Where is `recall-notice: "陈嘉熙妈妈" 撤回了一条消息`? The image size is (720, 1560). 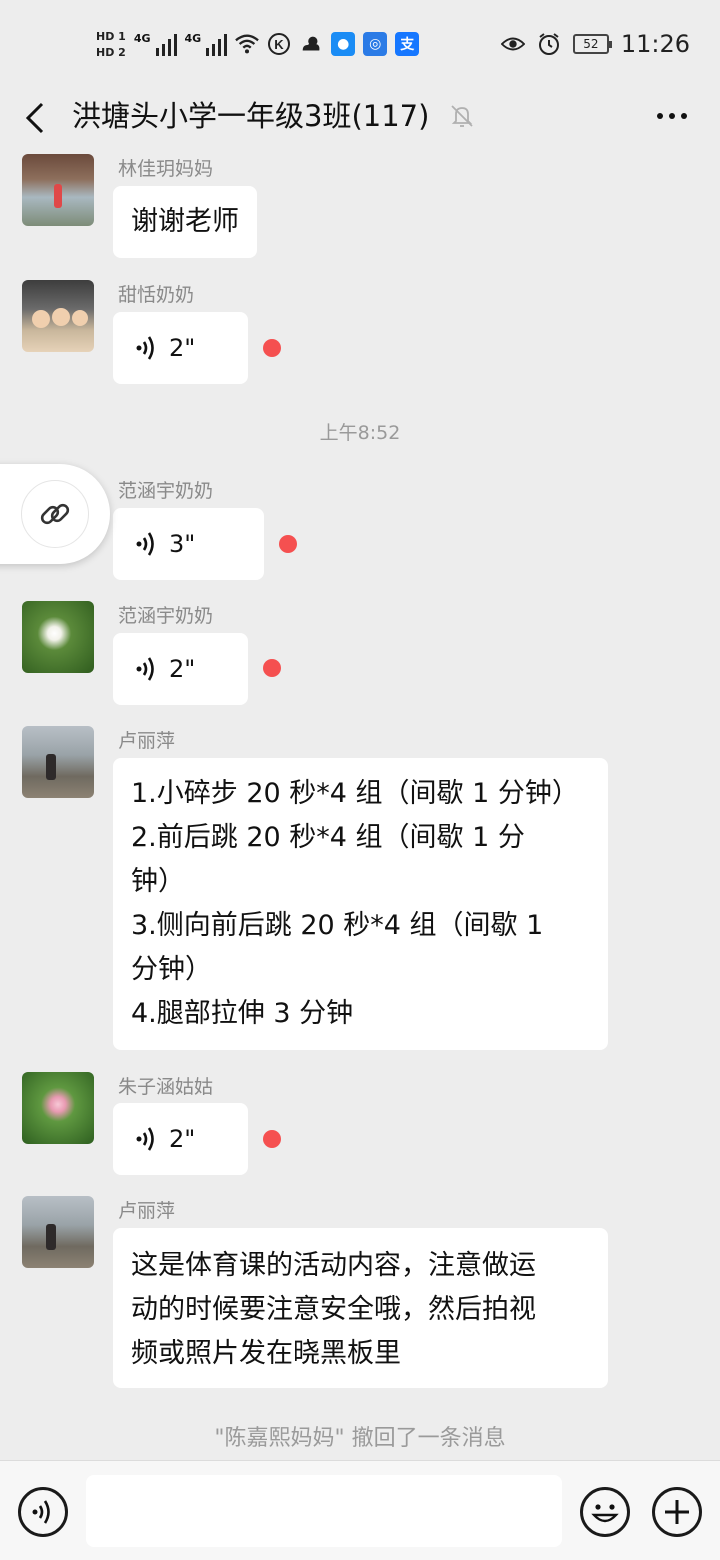 recall-notice: "陈嘉熙妈妈" 撤回了一条消息 is located at coordinates (360, 1438).